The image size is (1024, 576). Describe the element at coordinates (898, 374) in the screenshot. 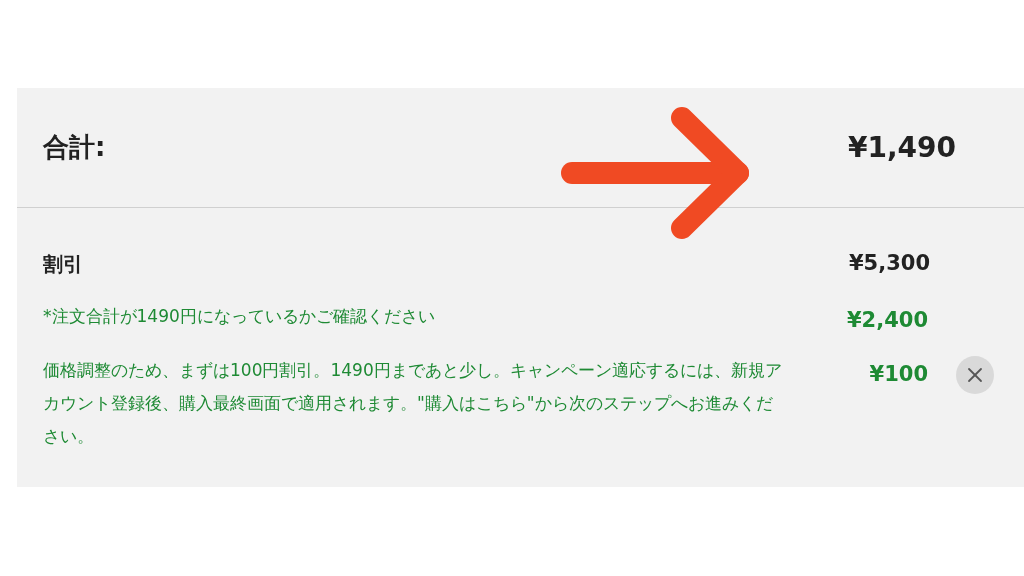

I see `discount-line-amount: ¥100` at that location.